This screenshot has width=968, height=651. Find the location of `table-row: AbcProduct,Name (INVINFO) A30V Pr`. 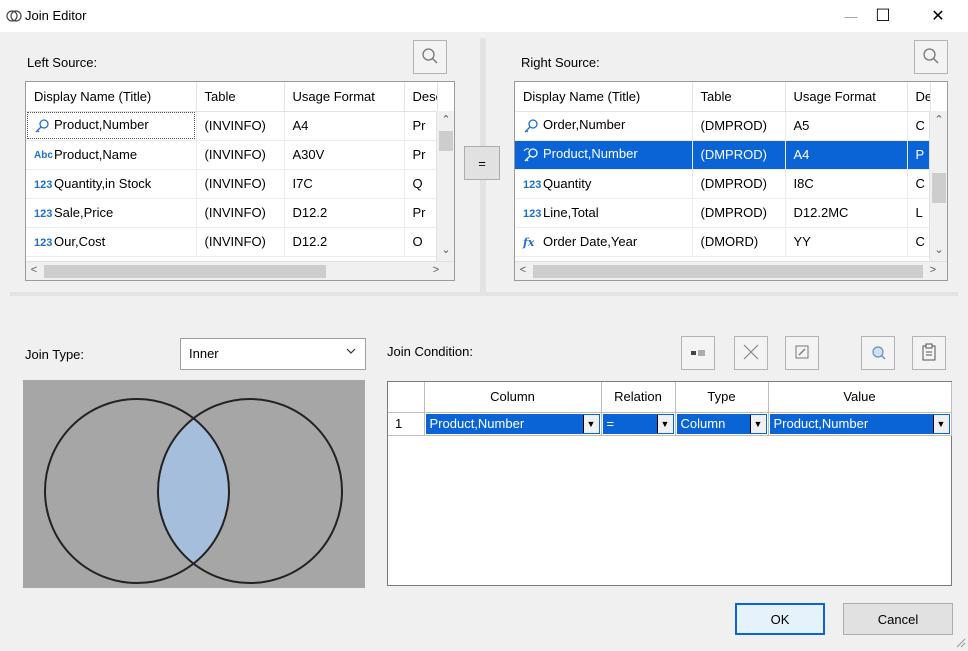

table-row: AbcProduct,Name (INVINFO) A30V Pr is located at coordinates (232, 155).